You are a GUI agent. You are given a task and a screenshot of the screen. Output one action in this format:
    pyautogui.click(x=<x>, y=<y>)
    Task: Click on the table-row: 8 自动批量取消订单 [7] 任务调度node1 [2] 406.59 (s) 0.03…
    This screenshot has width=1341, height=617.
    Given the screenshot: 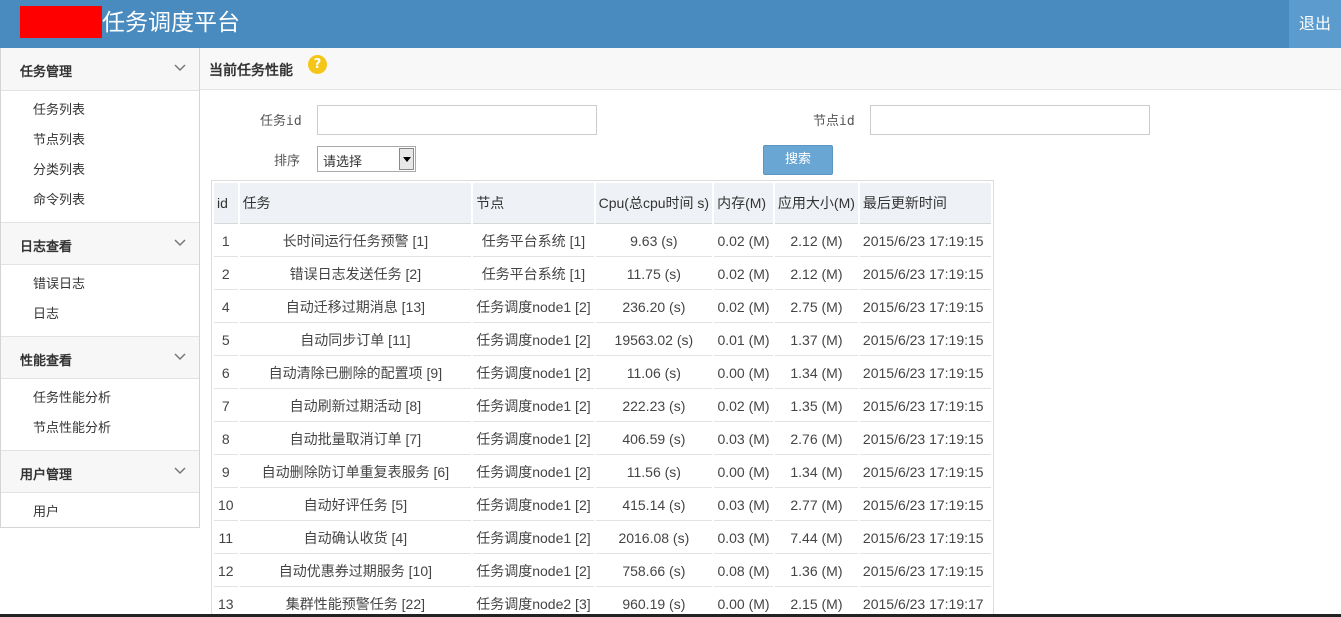 What is the action you would take?
    pyautogui.click(x=602, y=439)
    